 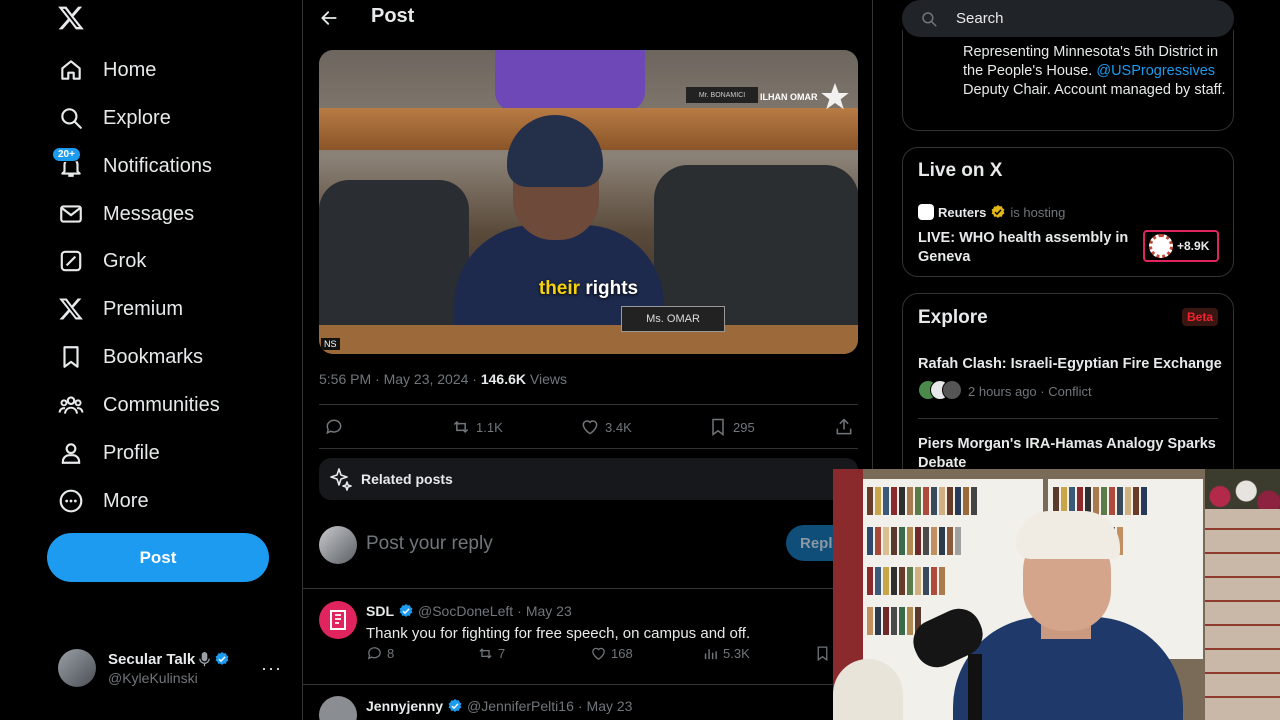 What do you see at coordinates (618, 427) in the screenshot?
I see `like-count: 3.4K` at bounding box center [618, 427].